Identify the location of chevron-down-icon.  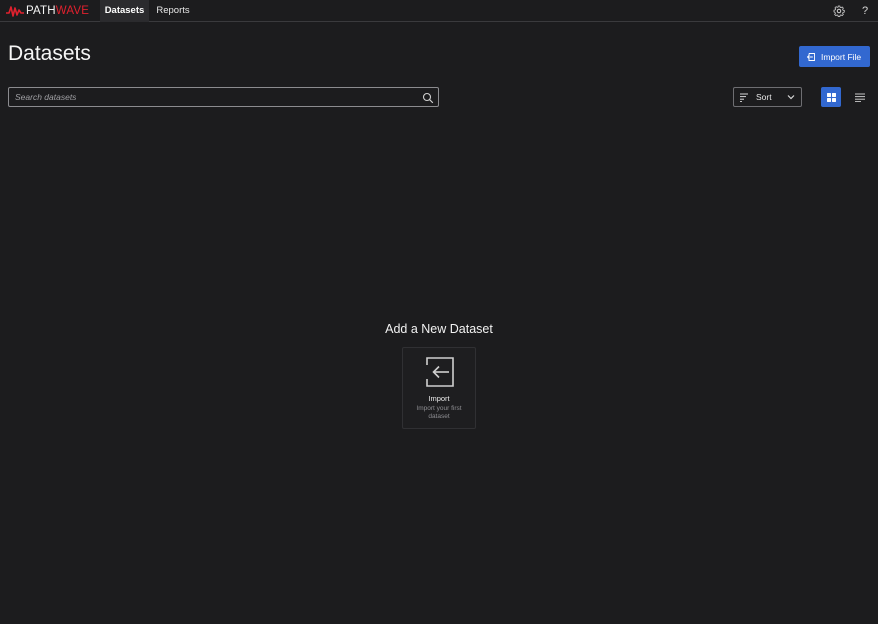
(791, 97).